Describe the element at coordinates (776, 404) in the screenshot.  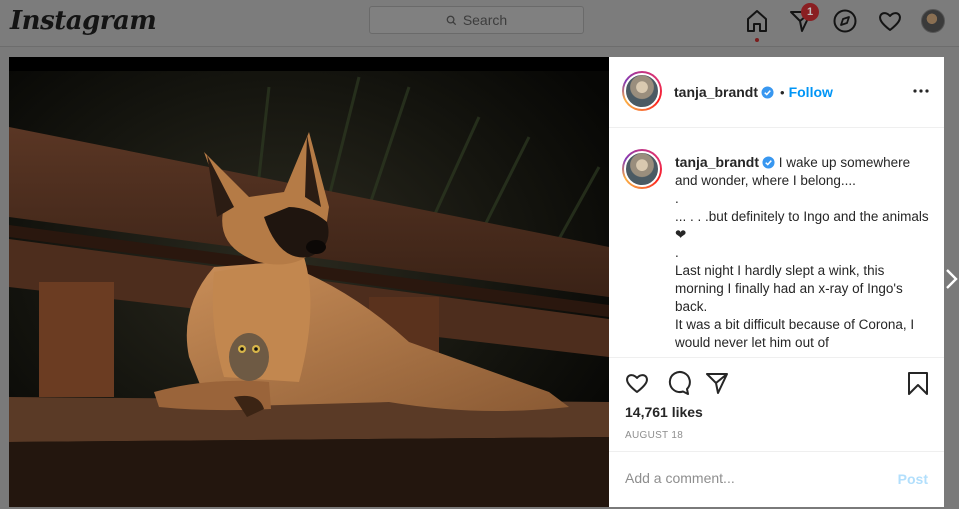
I see `post-actions: 14,761 likes AUGUST 18` at that location.